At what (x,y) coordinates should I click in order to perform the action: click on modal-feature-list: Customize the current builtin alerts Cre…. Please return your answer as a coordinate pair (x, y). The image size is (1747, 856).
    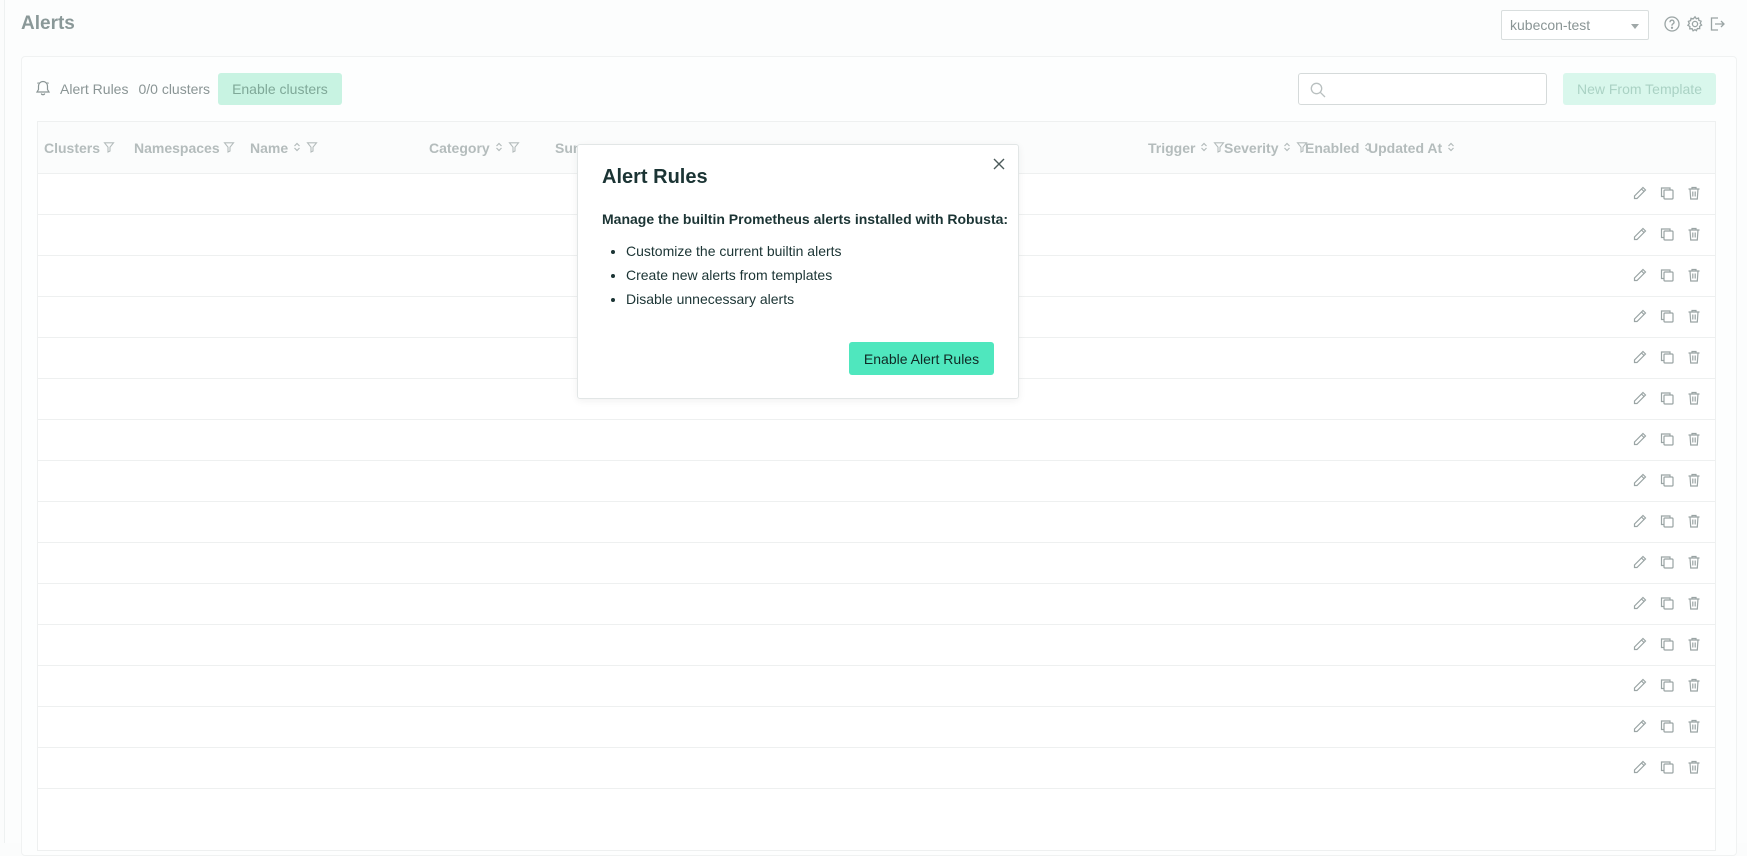
    Looking at the image, I should click on (734, 278).